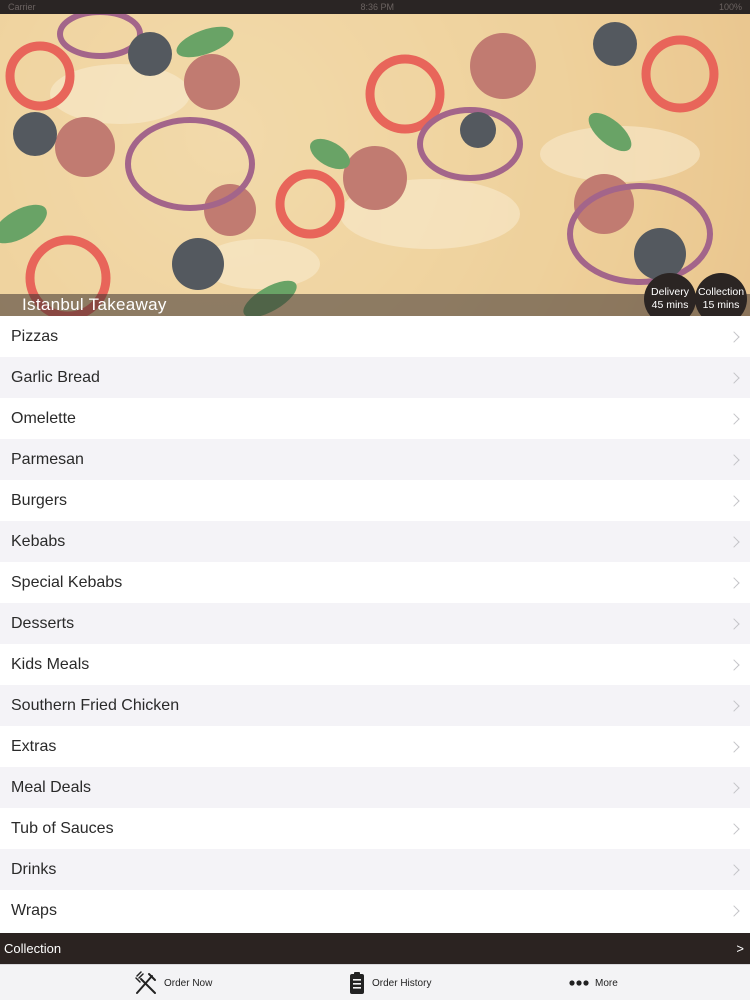 This screenshot has height=1000, width=750. Describe the element at coordinates (145, 982) in the screenshot. I see `fork-knife-icon` at that location.